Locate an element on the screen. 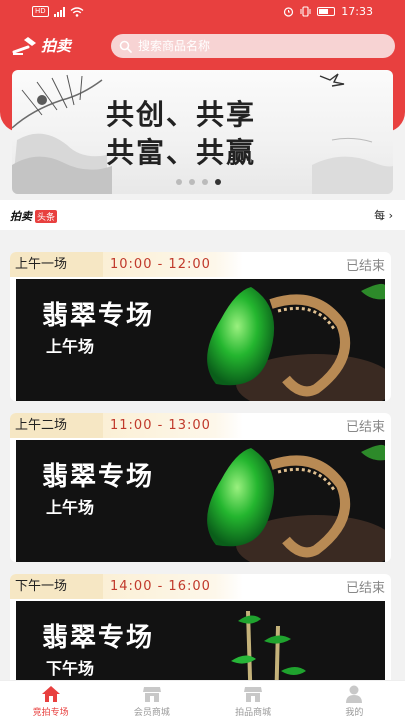  session-time: 14:00 - 16:00 is located at coordinates (173, 586).